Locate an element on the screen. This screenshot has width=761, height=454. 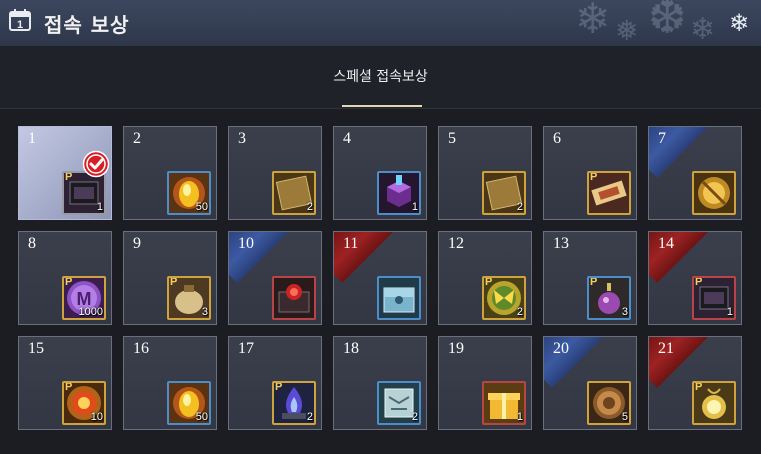
day-number: 5 is located at coordinates (452, 138).